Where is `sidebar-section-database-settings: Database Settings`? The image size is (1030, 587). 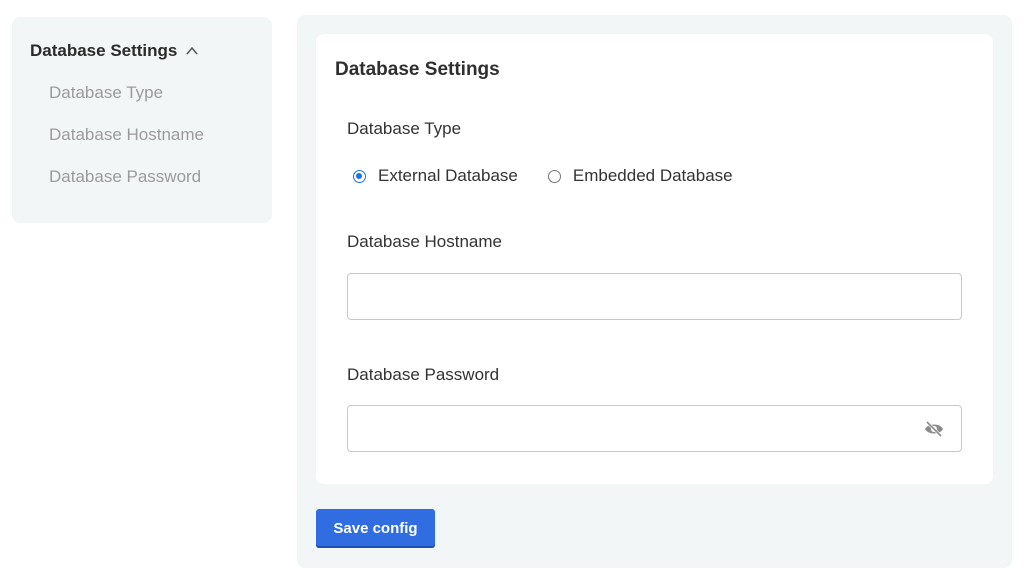
sidebar-section-database-settings: Database Settings is located at coordinates (114, 51).